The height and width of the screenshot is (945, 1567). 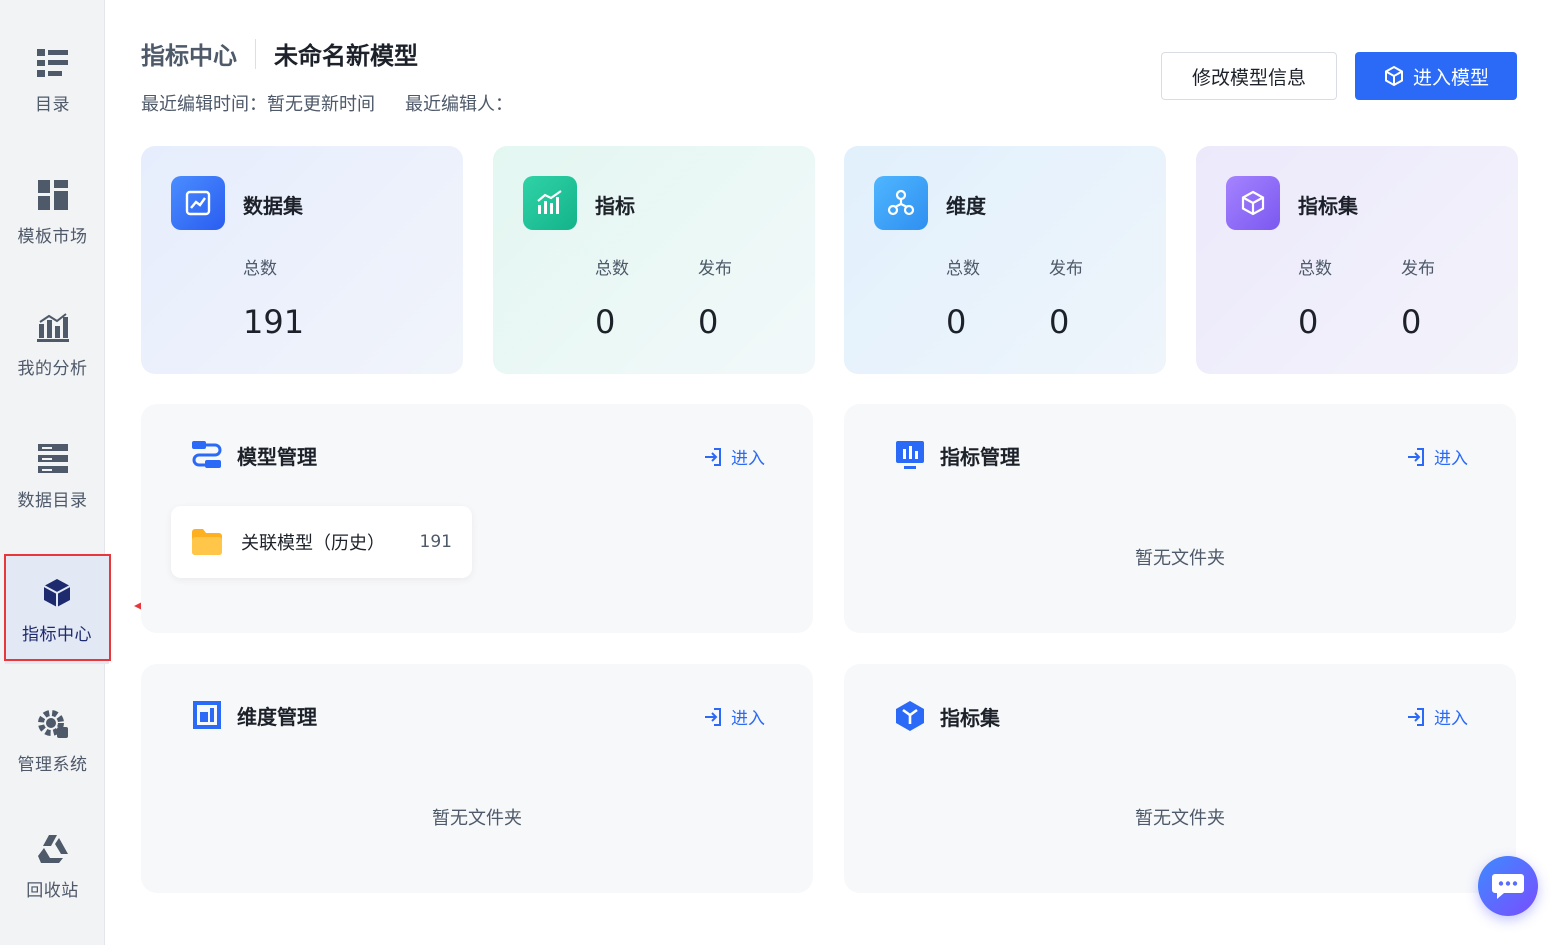 I want to click on breadcrumb-divider, so click(x=255, y=53).